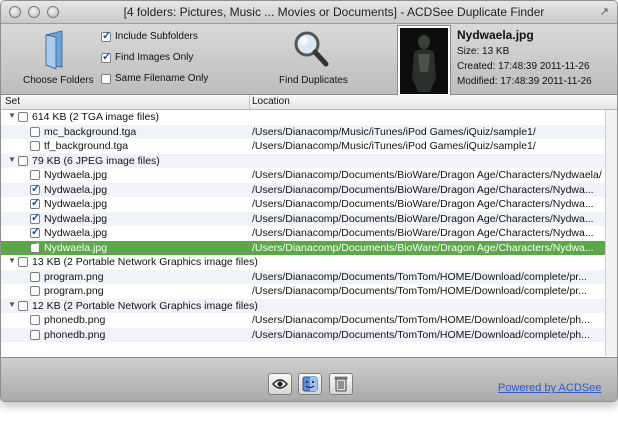  What do you see at coordinates (54, 50) in the screenshot?
I see `folder-icon` at bounding box center [54, 50].